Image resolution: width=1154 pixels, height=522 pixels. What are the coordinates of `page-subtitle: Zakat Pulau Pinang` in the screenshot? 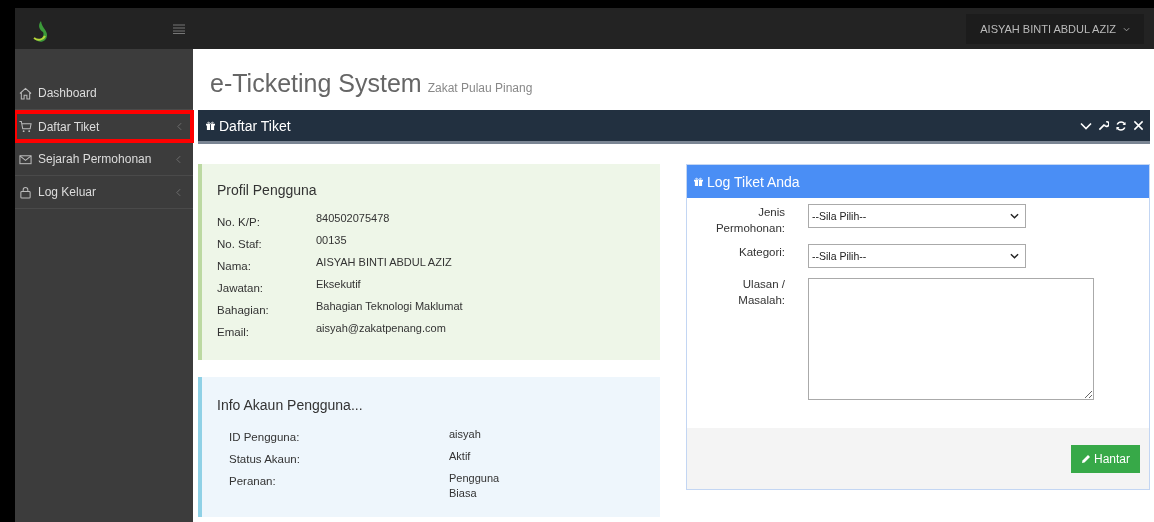 It's located at (480, 88).